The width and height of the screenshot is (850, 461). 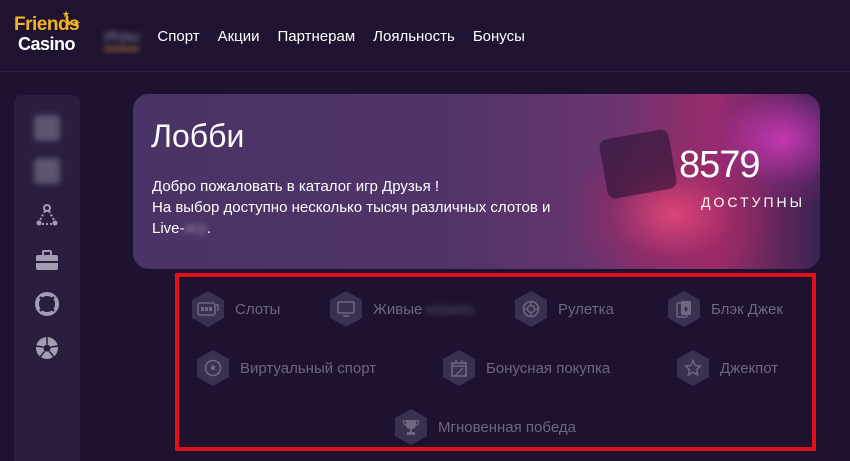 What do you see at coordinates (178, 36) in the screenshot?
I see `nav-item-sport: Спорт` at bounding box center [178, 36].